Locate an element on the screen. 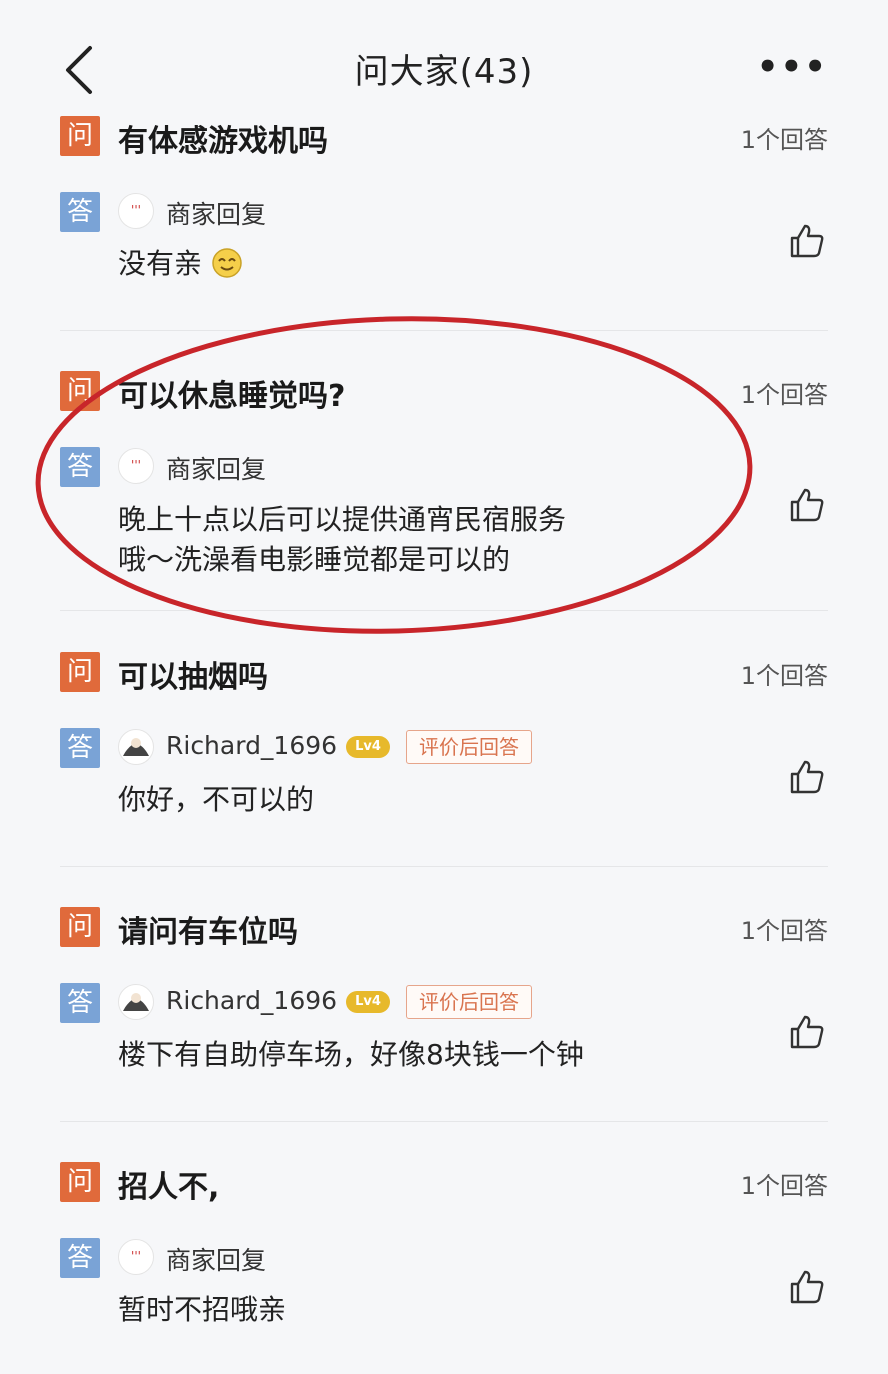  more-options-icon: ••• is located at coordinates (792, 67).